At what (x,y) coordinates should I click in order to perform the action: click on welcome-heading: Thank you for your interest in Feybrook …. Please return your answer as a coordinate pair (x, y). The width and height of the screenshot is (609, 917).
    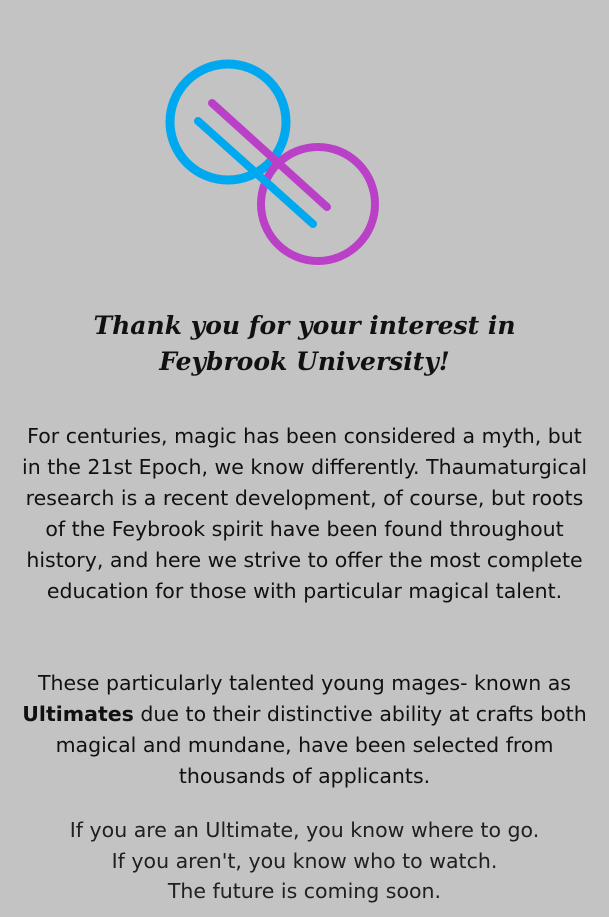
    Looking at the image, I should click on (304, 343).